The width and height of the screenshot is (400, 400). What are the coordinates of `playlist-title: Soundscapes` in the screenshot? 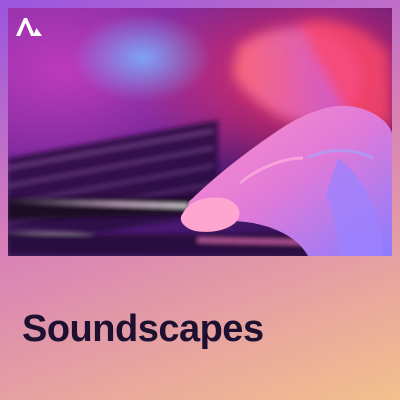 It's located at (143, 329).